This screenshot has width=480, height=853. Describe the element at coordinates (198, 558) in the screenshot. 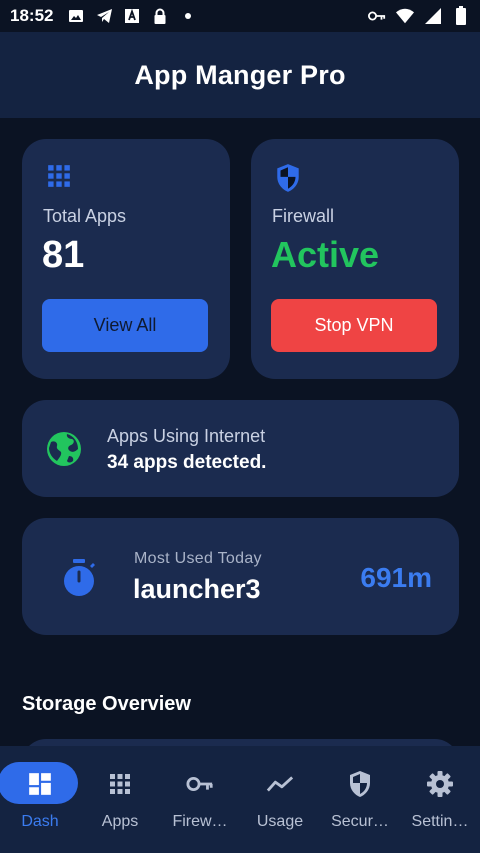

I see `most-used-label: Most Used Today` at that location.